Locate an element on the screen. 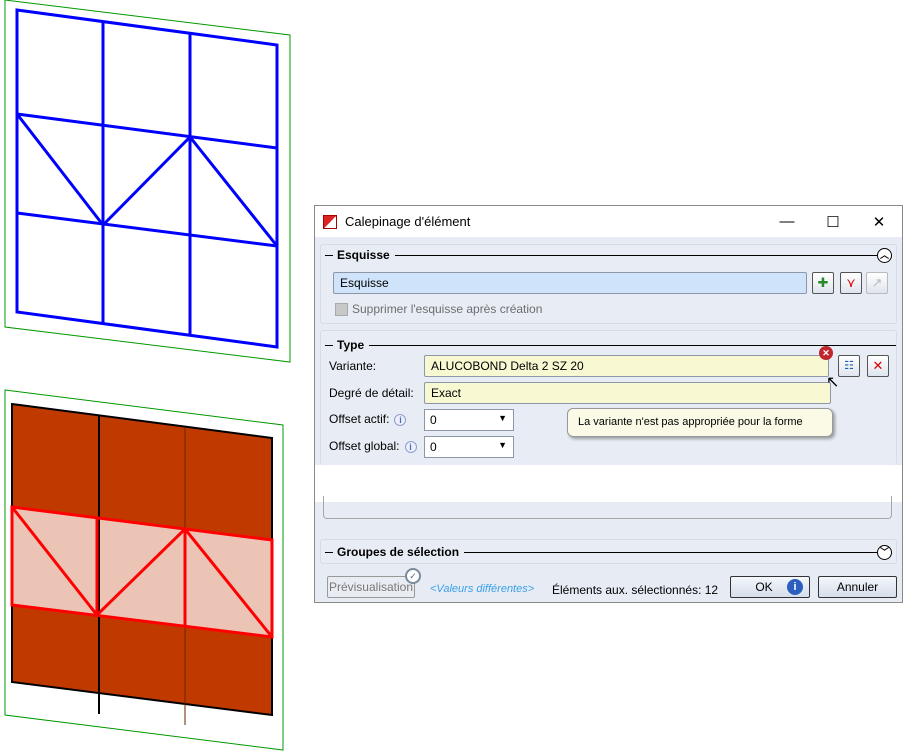 The width and height of the screenshot is (903, 751). title-bar: Calepinage d'élément — ☐ ✕ is located at coordinates (608, 221).